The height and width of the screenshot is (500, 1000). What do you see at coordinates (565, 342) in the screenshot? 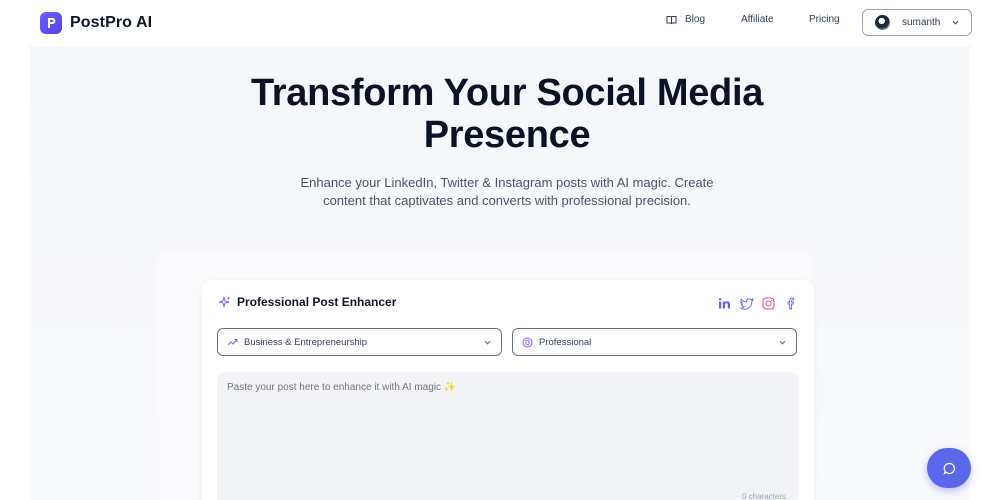
I see `tone-select-value: Professional` at bounding box center [565, 342].